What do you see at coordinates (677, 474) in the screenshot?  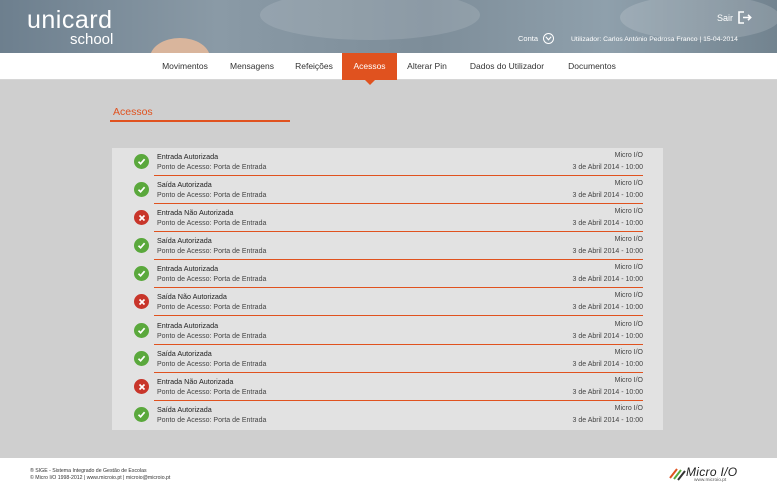 I see `microio-logo-mark` at bounding box center [677, 474].